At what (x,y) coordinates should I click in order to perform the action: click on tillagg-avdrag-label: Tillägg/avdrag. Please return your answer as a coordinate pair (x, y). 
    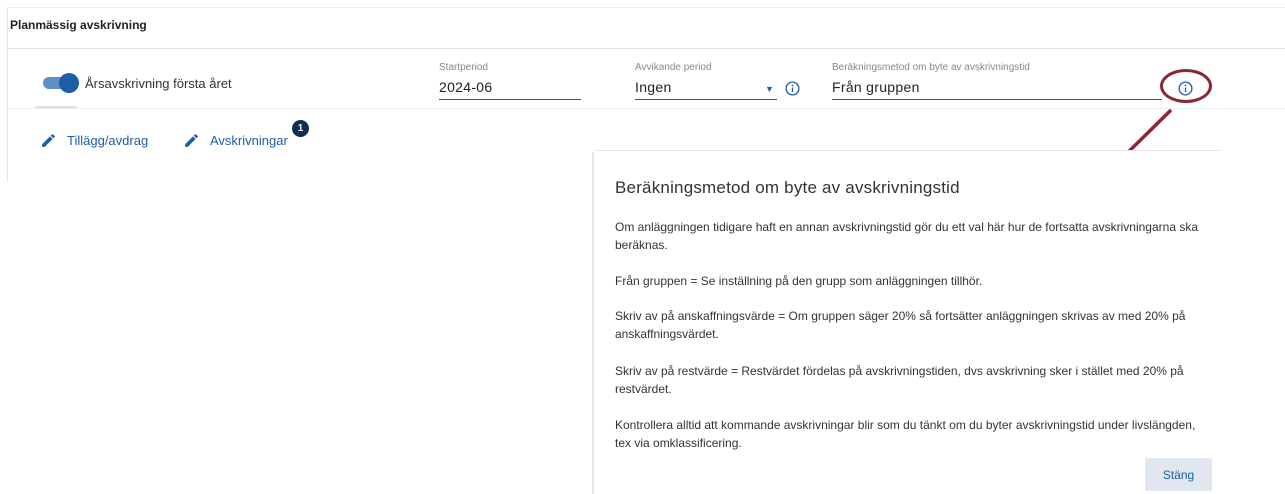
    Looking at the image, I should click on (108, 140).